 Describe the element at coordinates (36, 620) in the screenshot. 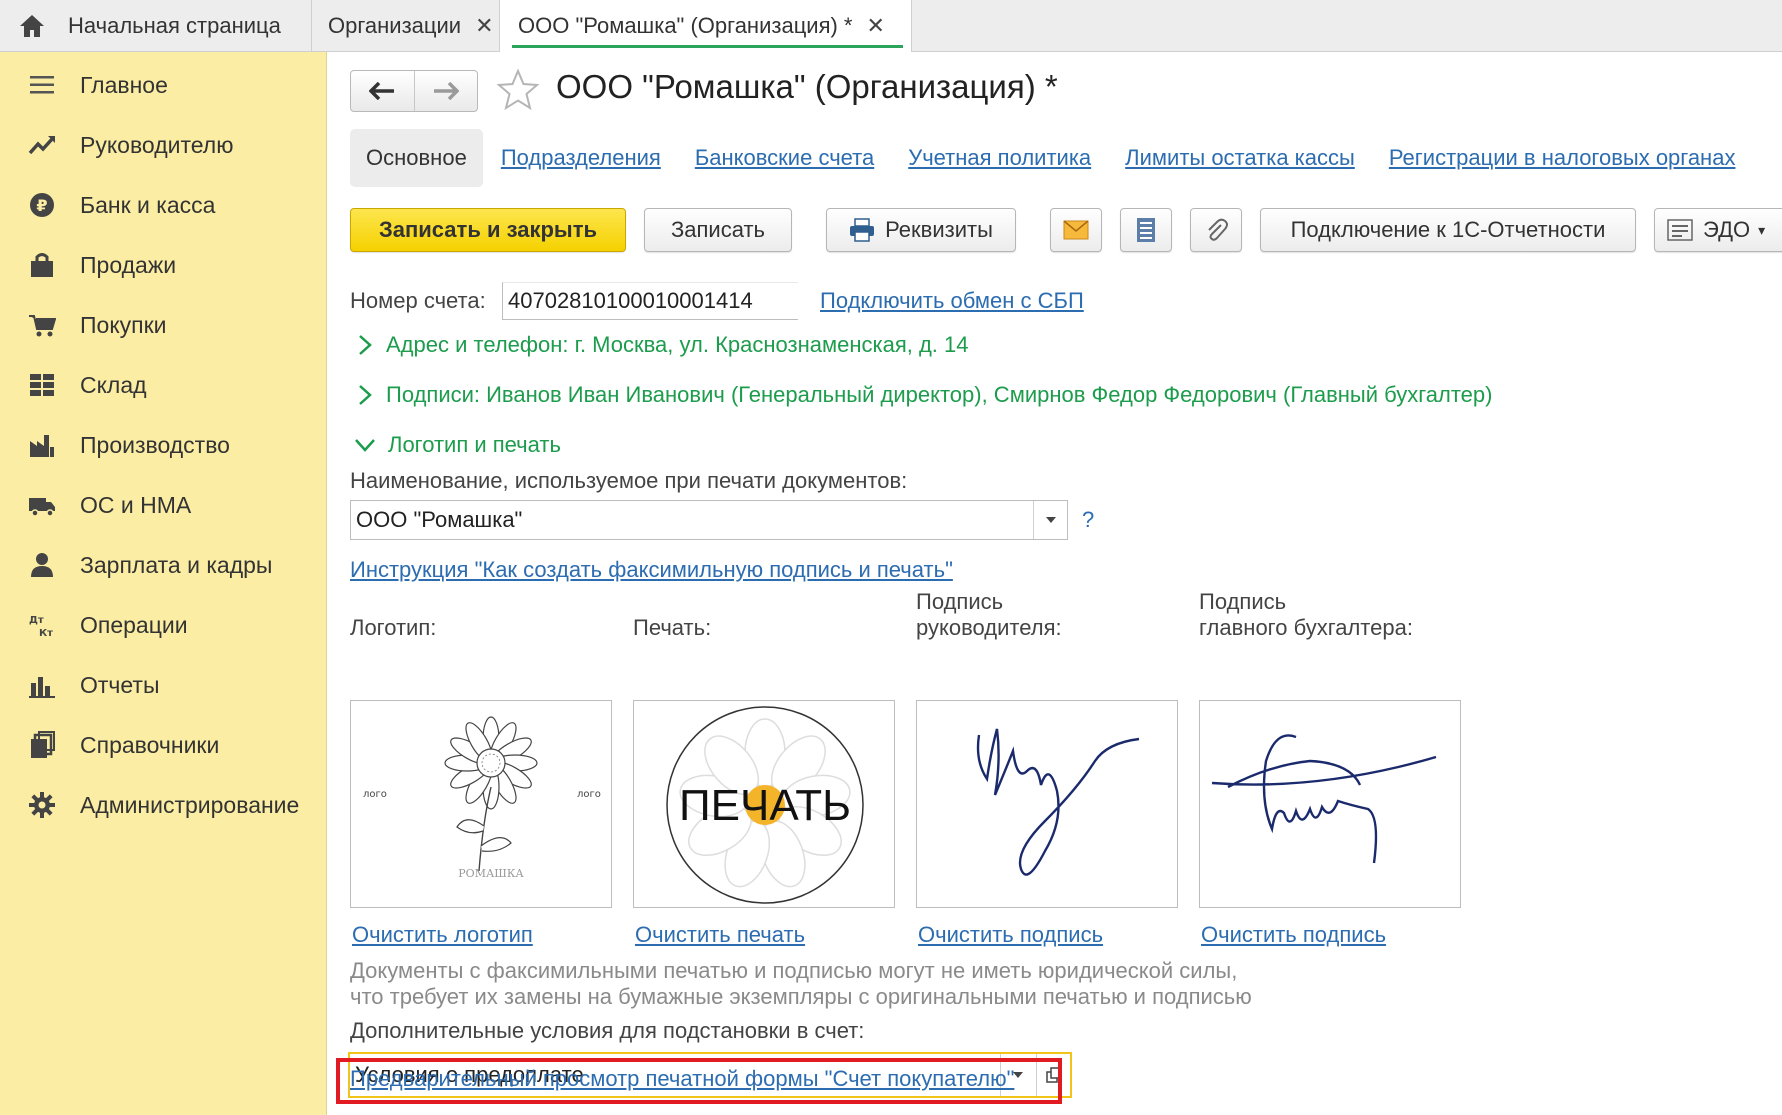

I see `svg-text: Дт` at that location.